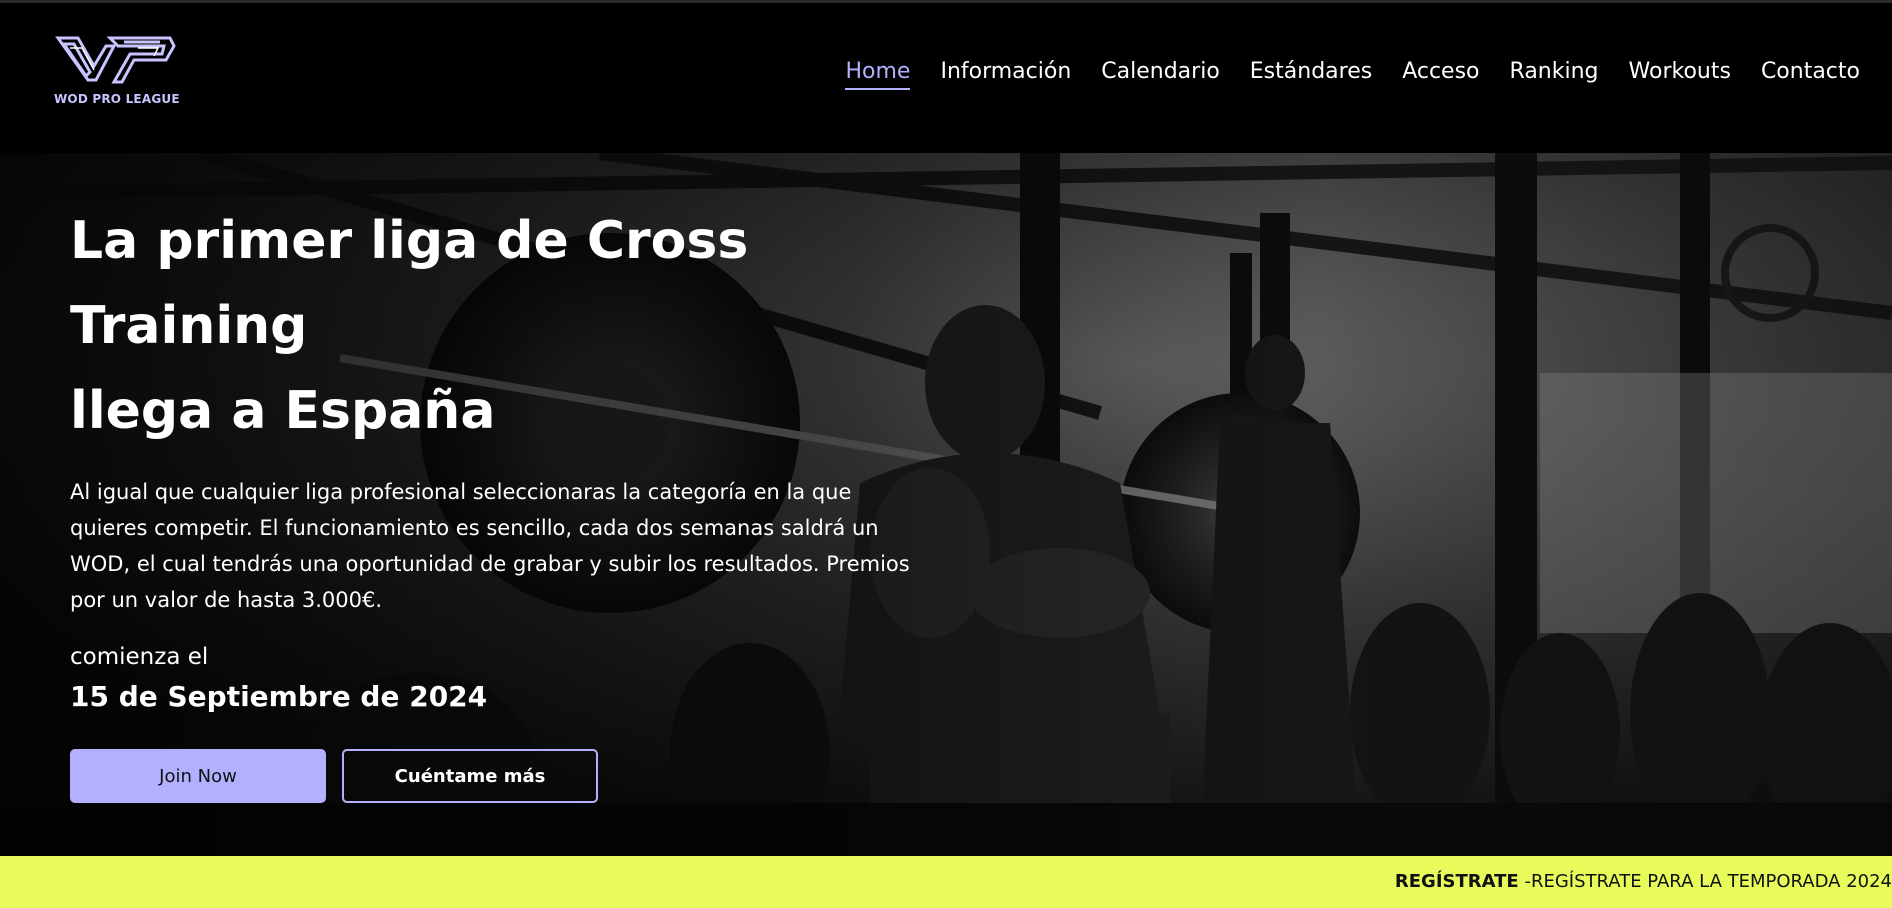  What do you see at coordinates (470, 776) in the screenshot?
I see `tell-me-more-button: Cuéntame más` at bounding box center [470, 776].